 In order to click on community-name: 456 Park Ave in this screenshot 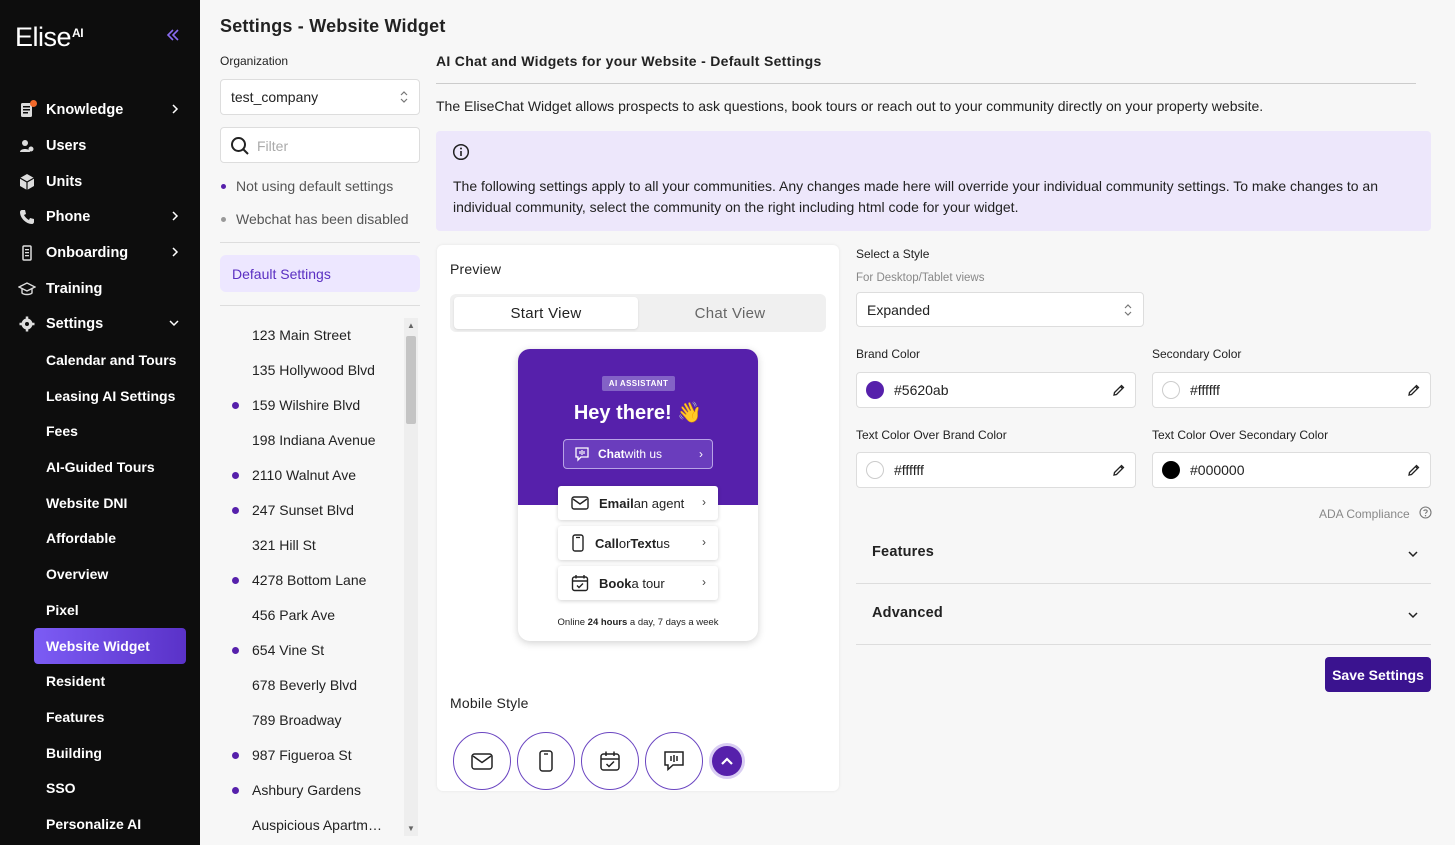, I will do `click(294, 615)`.